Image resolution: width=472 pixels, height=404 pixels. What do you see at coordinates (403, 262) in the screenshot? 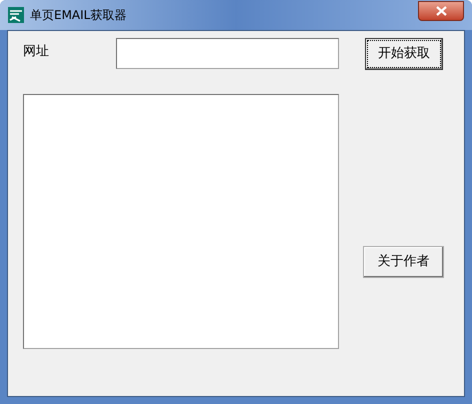
I see `about-button: 关于作者` at bounding box center [403, 262].